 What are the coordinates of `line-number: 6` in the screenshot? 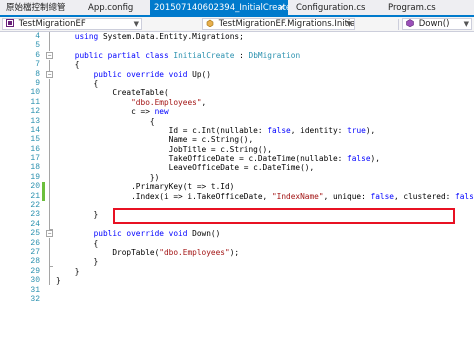 It's located at (37, 55).